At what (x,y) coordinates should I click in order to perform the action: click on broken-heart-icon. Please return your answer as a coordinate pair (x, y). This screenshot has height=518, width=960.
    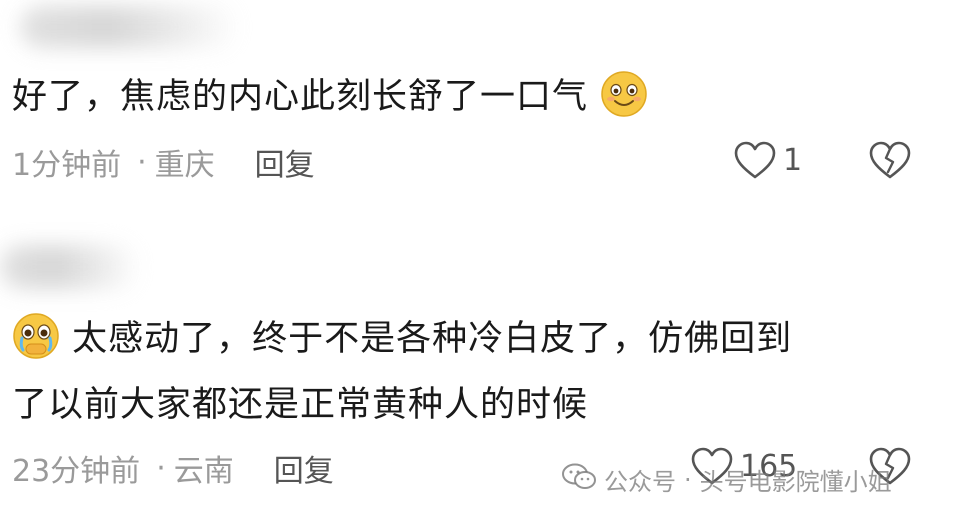
    Looking at the image, I should click on (890, 160).